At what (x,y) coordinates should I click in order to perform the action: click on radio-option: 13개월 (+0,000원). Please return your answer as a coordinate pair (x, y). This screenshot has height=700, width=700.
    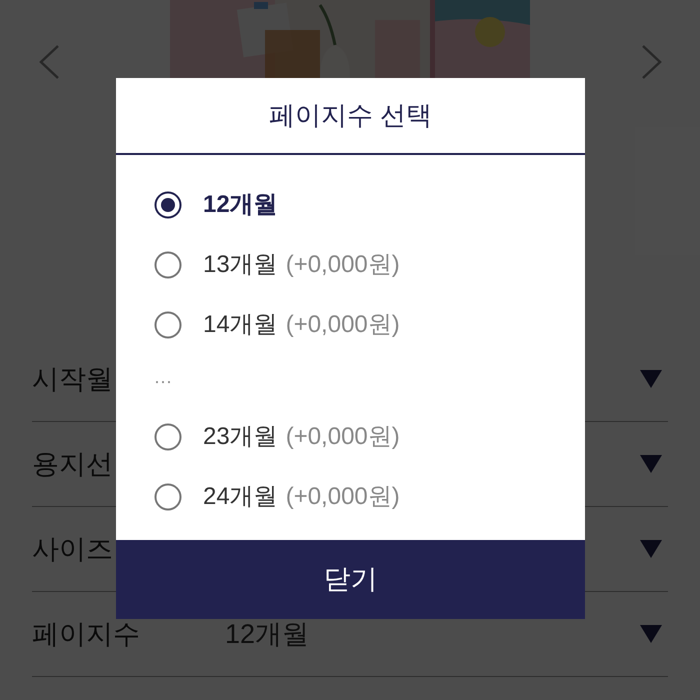
    Looking at the image, I should click on (350, 265).